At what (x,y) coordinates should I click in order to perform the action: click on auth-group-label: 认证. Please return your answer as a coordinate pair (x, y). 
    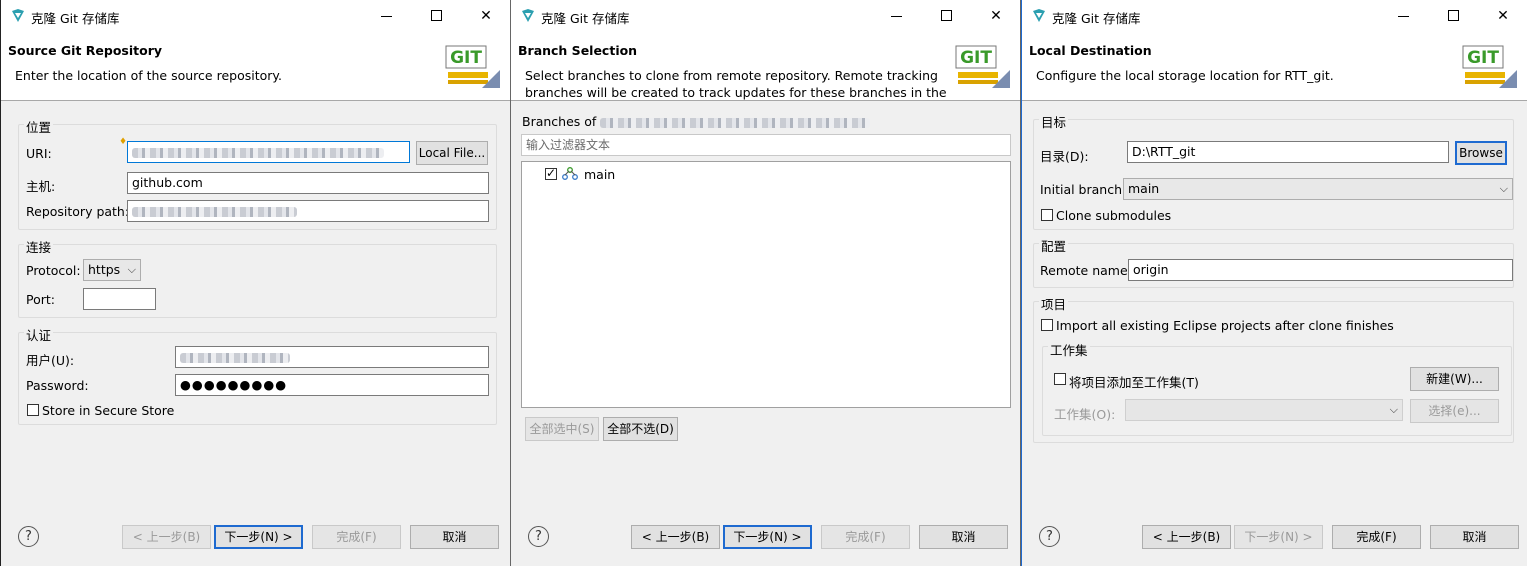
    Looking at the image, I should click on (39, 334).